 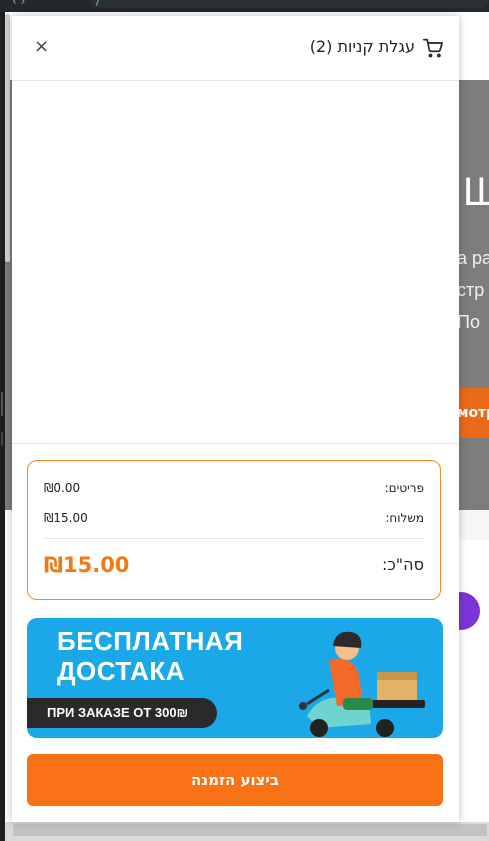 What do you see at coordinates (41, 46) in the screenshot?
I see `close-icon: ×` at bounding box center [41, 46].